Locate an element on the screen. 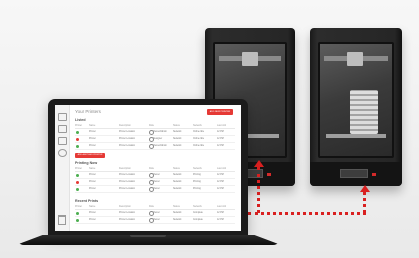 This screenshot has width=419, height=258. user-icon is located at coordinates (62, 153).